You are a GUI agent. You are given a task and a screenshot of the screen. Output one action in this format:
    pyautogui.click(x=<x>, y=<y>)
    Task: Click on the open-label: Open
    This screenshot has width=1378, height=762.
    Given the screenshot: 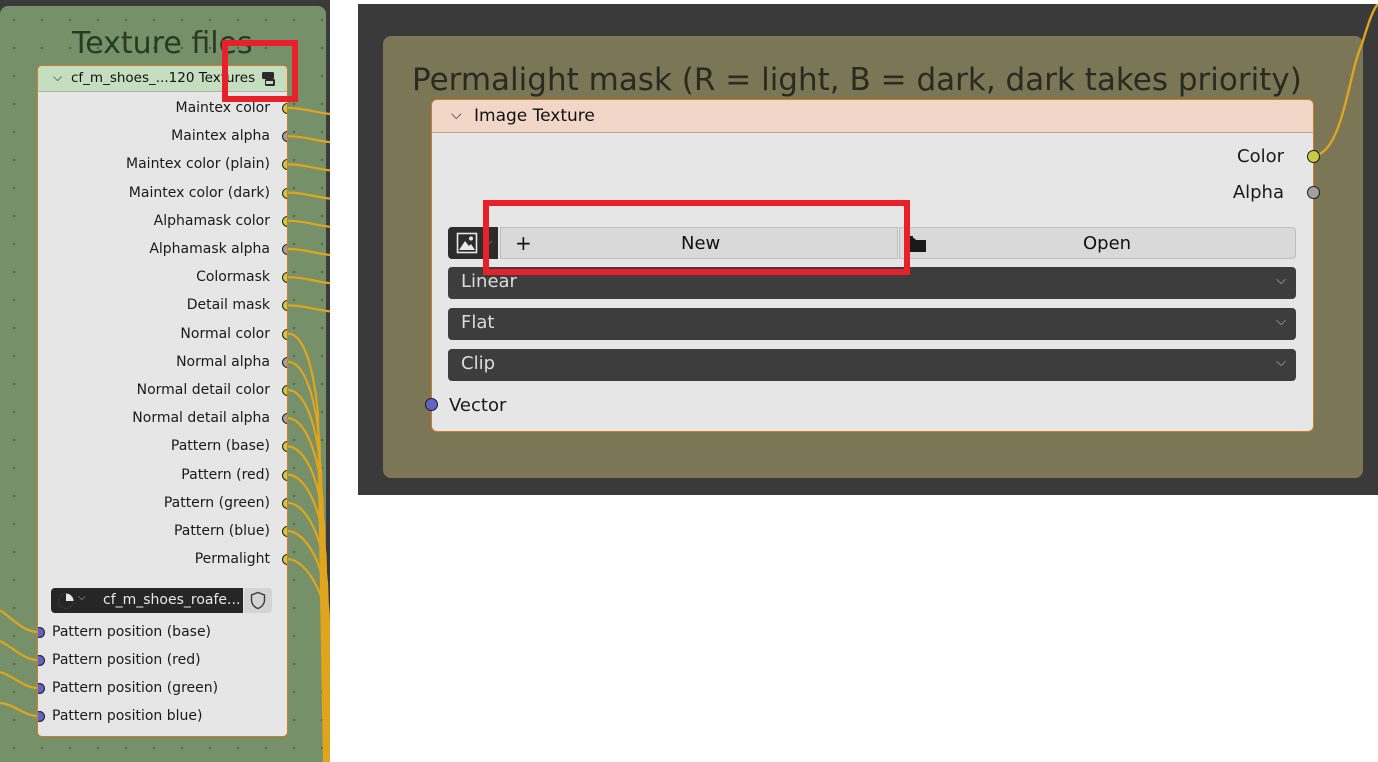 What is the action you would take?
    pyautogui.click(x=1107, y=243)
    